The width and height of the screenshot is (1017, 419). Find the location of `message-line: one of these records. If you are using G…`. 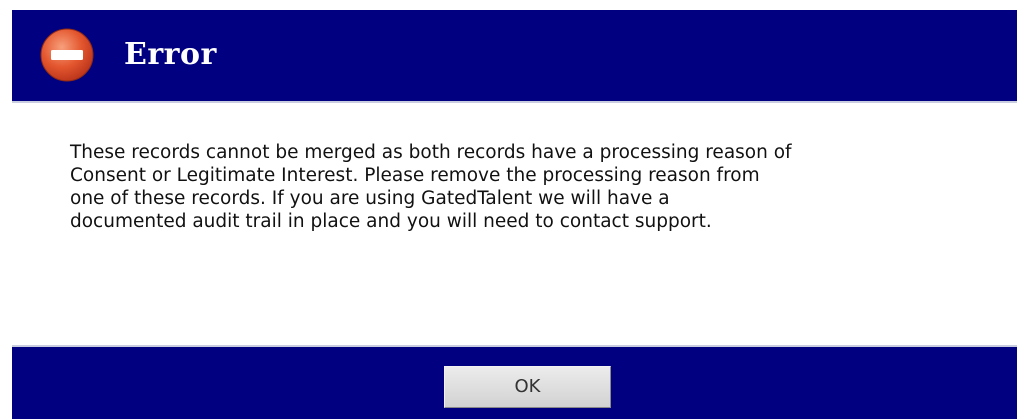

message-line: one of these records. If you are using G… is located at coordinates (370, 198).